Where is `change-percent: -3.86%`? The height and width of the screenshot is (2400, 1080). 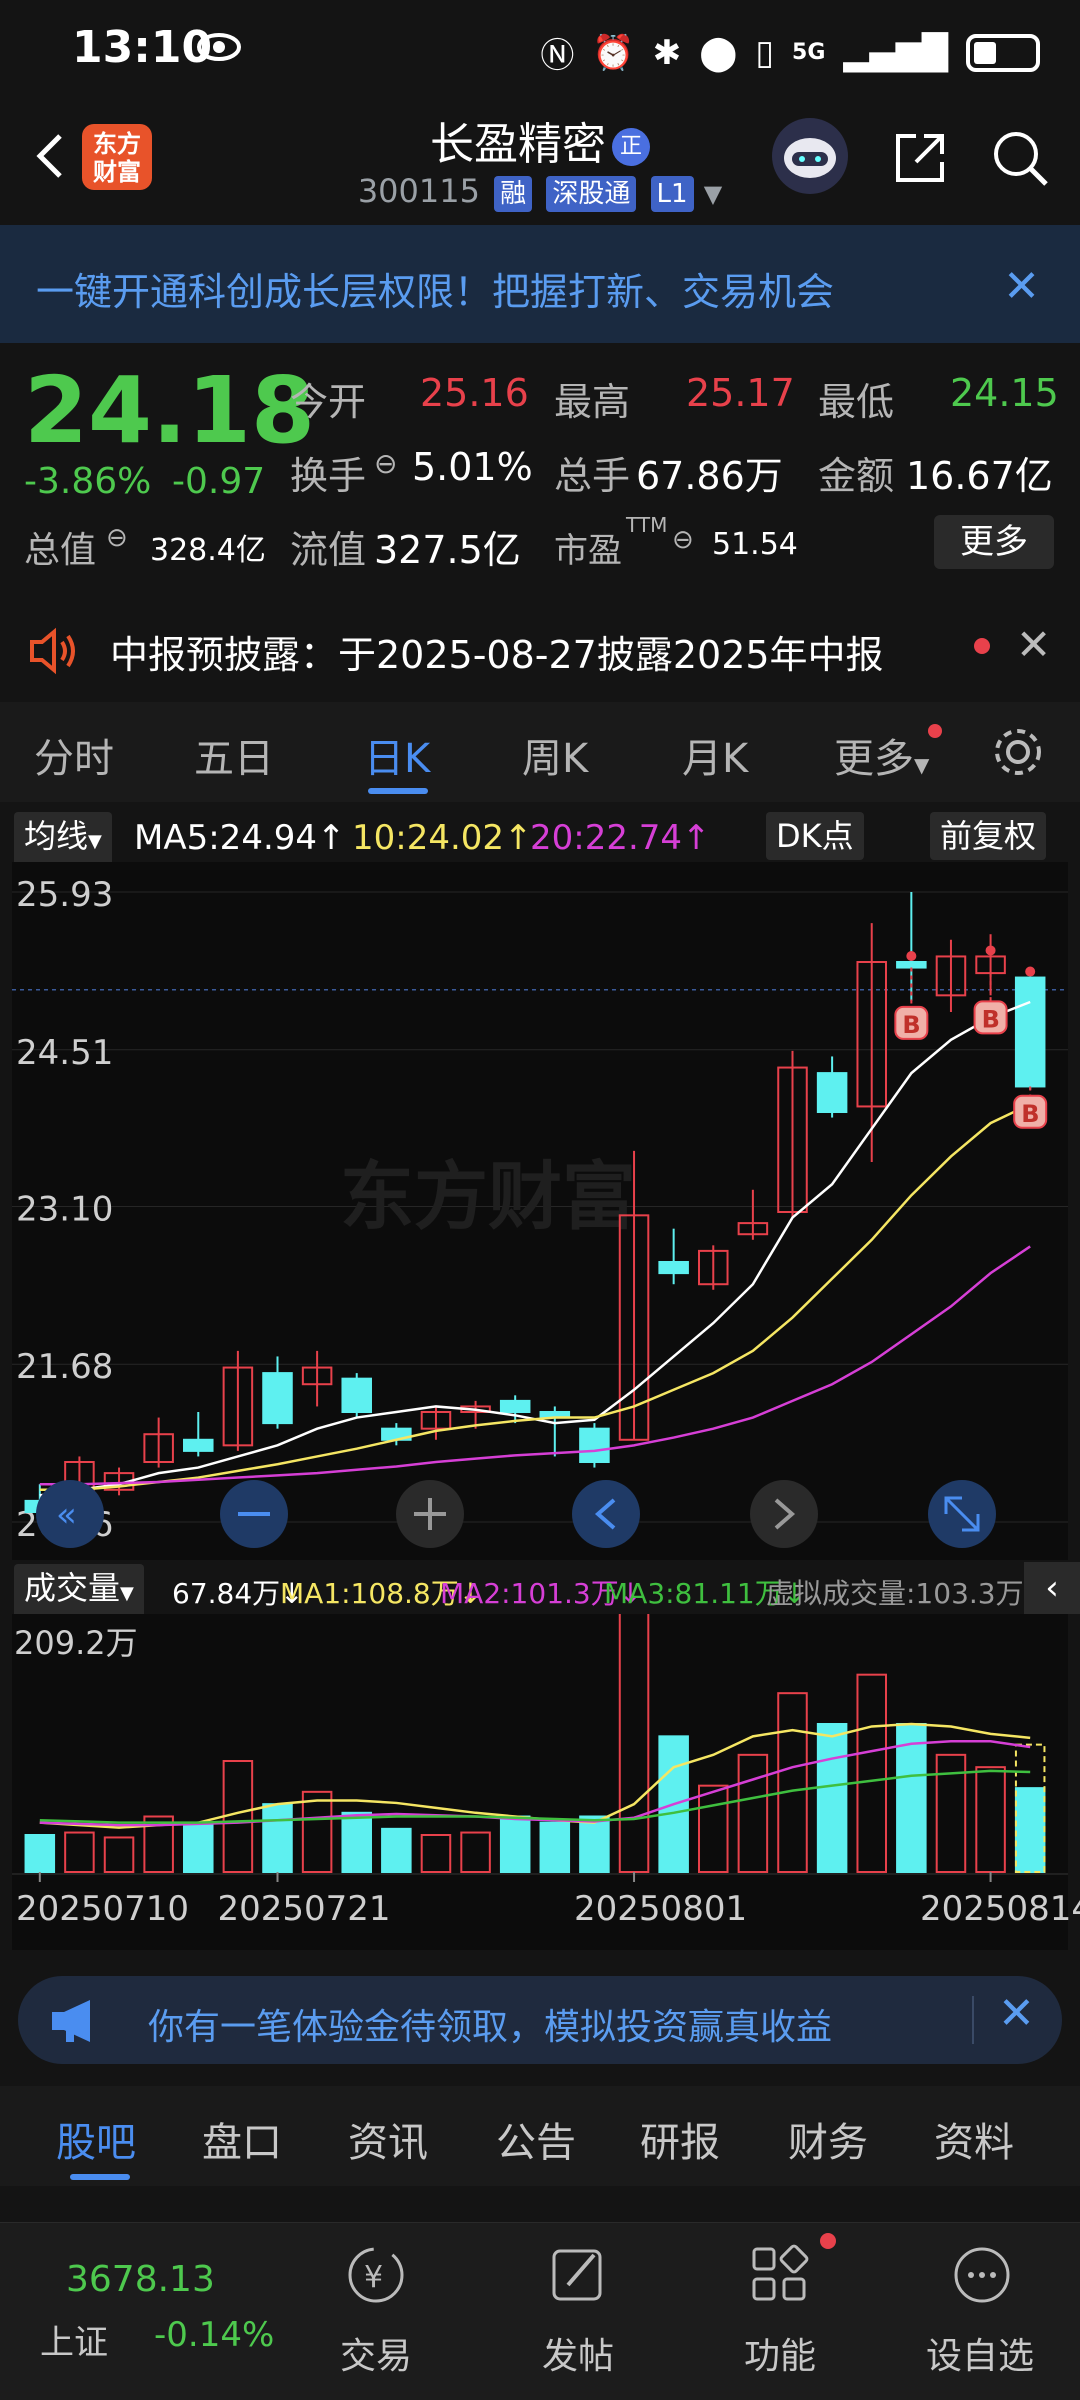
change-percent: -3.86% is located at coordinates (88, 481).